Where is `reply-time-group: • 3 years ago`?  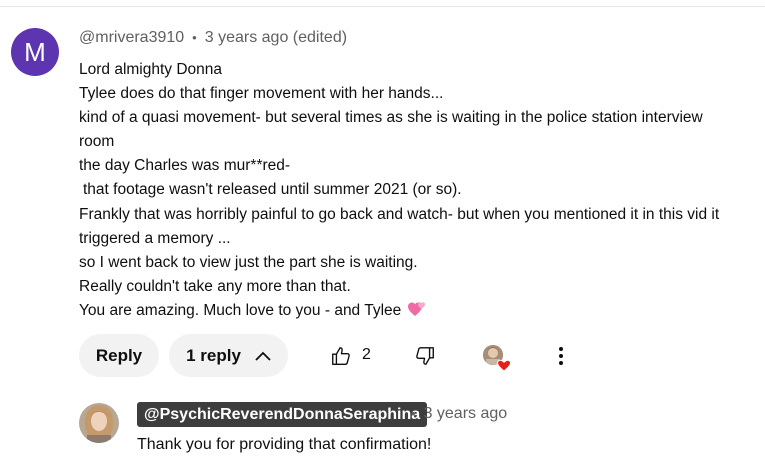
reply-time-group: • 3 years ago is located at coordinates (459, 414).